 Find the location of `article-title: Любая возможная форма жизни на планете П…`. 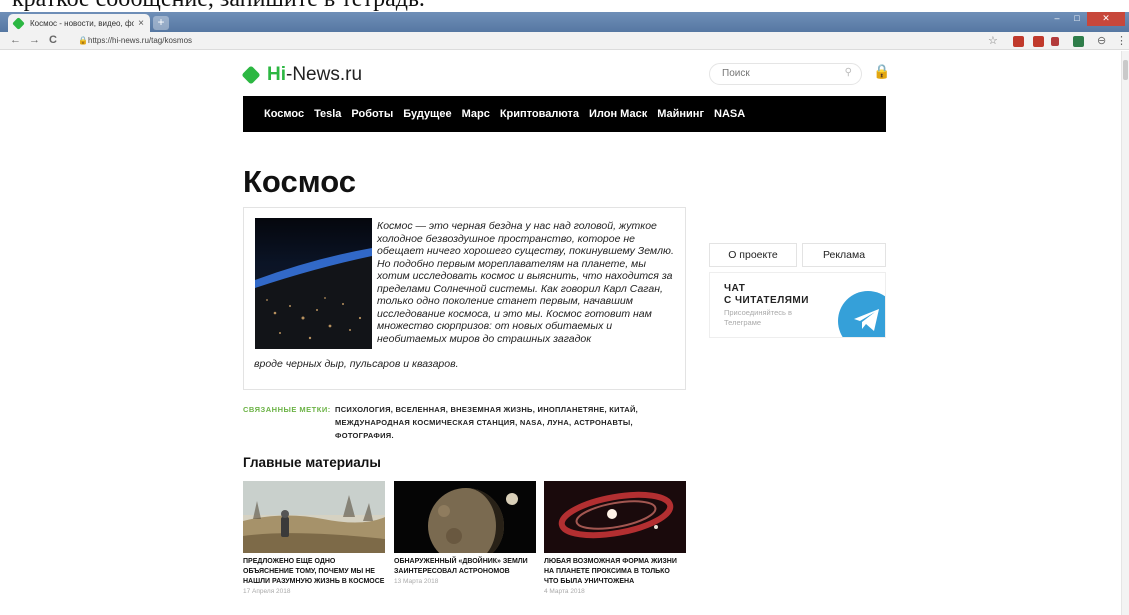

article-title: Любая возможная форма жизни на планете П… is located at coordinates (615, 572).